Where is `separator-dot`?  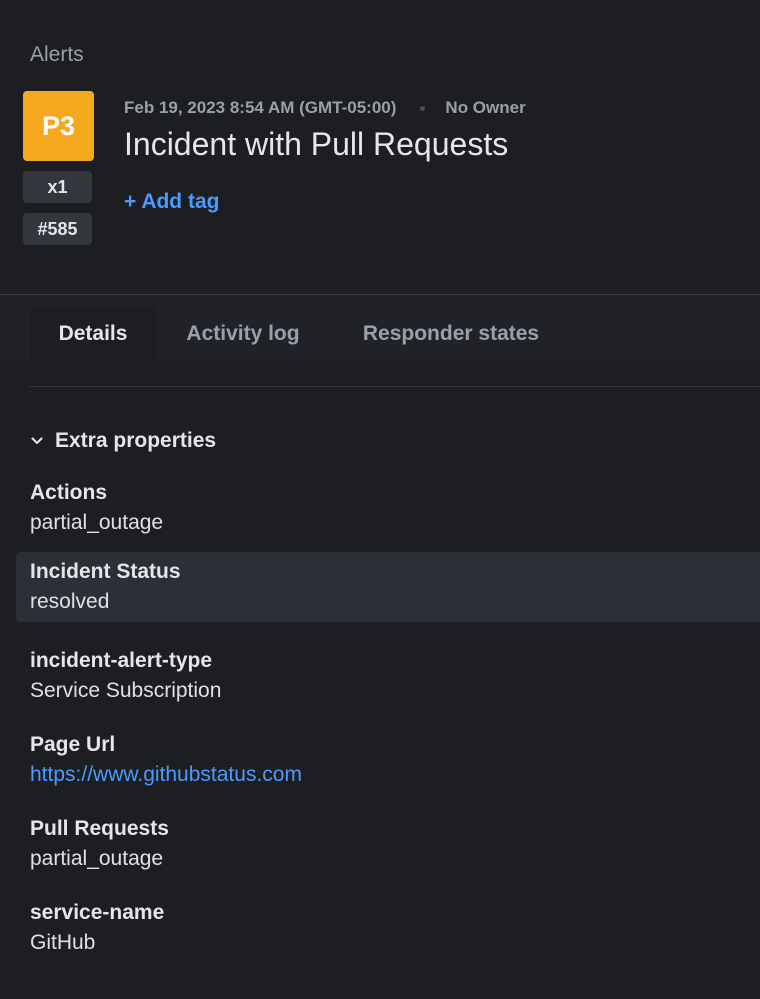
separator-dot is located at coordinates (423, 108).